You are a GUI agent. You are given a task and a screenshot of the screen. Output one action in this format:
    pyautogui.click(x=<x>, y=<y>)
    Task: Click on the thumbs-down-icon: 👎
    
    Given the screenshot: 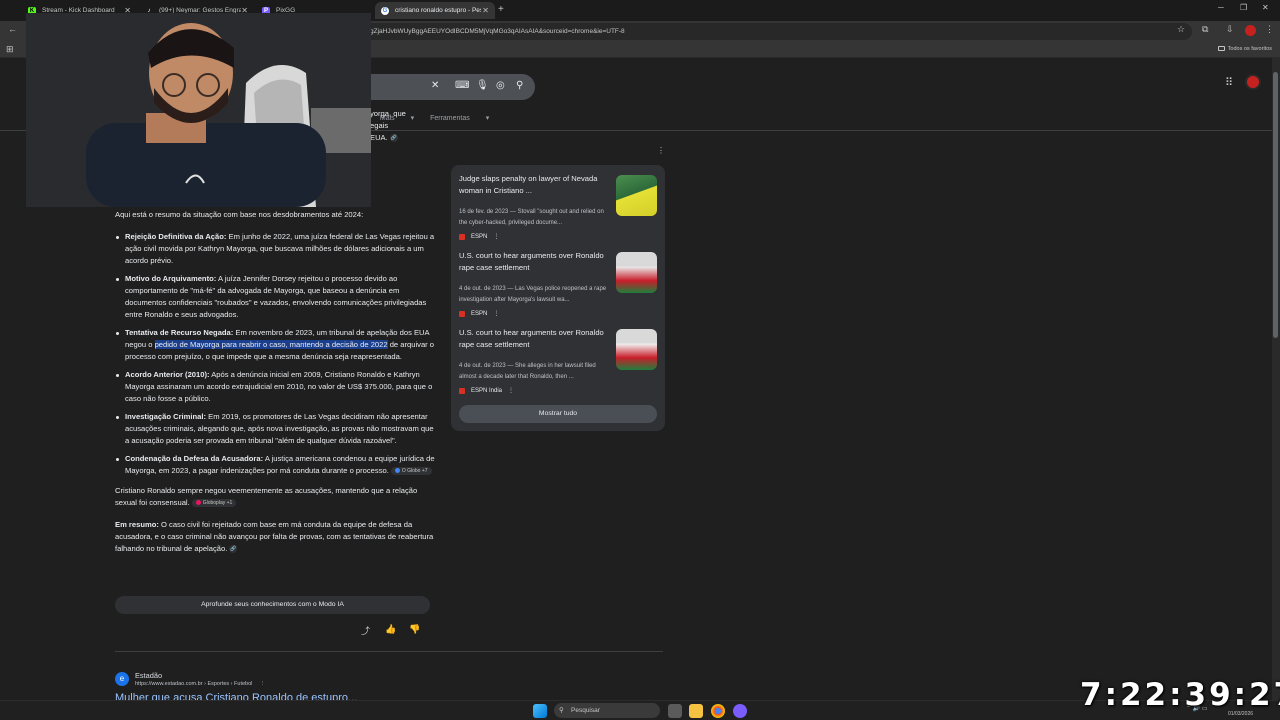 What is the action you would take?
    pyautogui.click(x=414, y=629)
    